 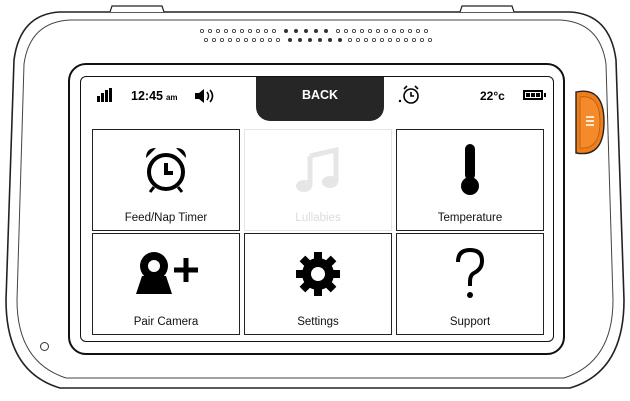 What do you see at coordinates (320, 99) in the screenshot?
I see `back-button: BACK` at bounding box center [320, 99].